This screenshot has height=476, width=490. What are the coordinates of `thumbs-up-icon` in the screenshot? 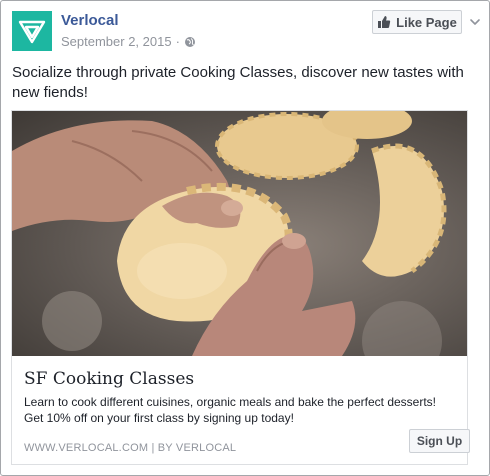 It's located at (384, 22).